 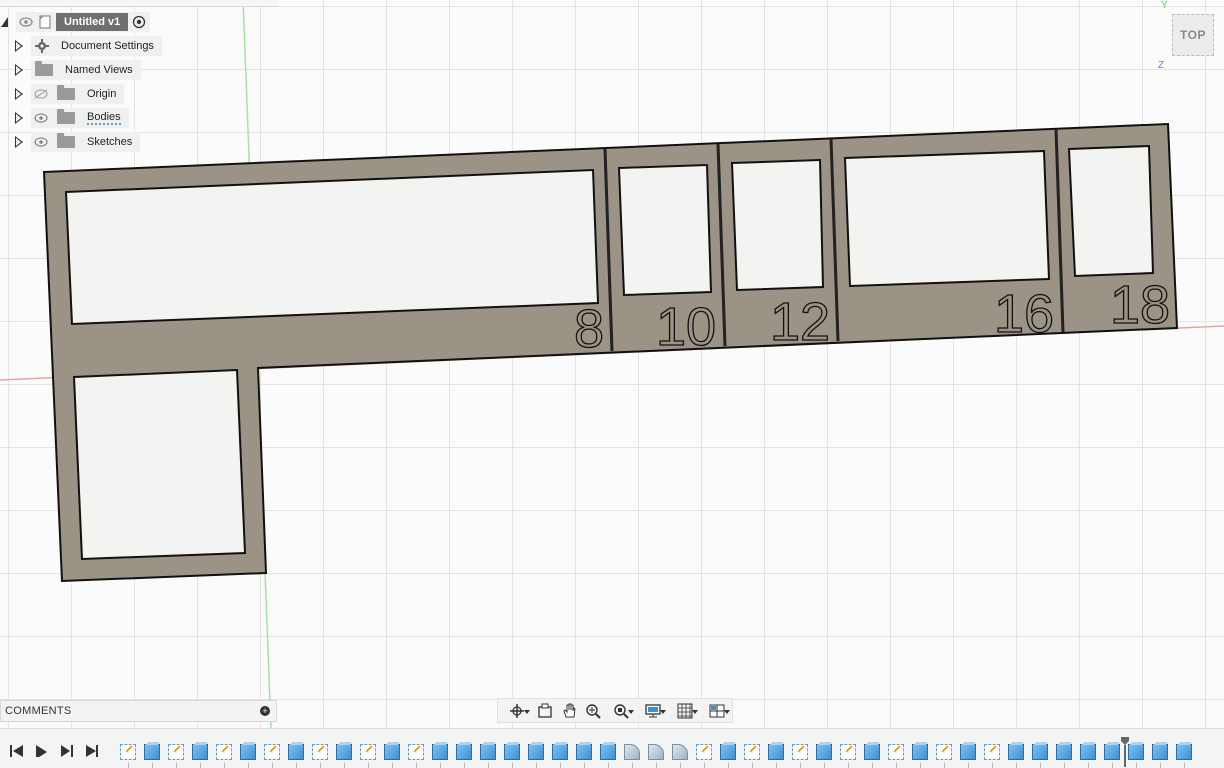 I want to click on tree-item-document-settings: Document Settings, so click(x=81, y=46).